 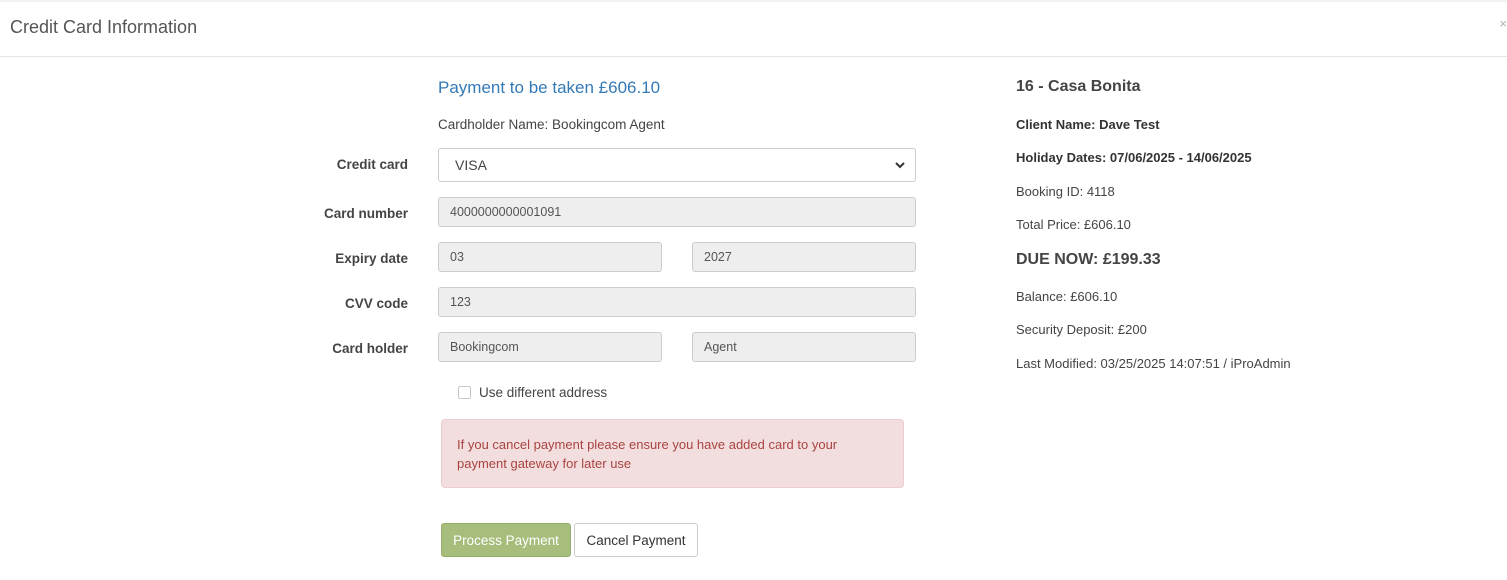 What do you see at coordinates (1081, 329) in the screenshot?
I see `security-deposit: Security Deposit: £200` at bounding box center [1081, 329].